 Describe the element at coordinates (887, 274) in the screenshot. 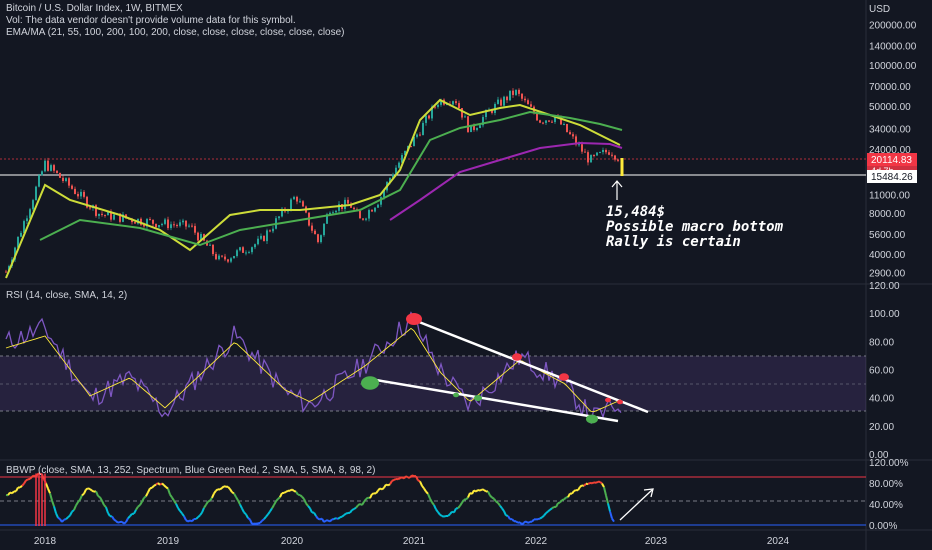

I see `price-tick-label: 2900.00` at that location.